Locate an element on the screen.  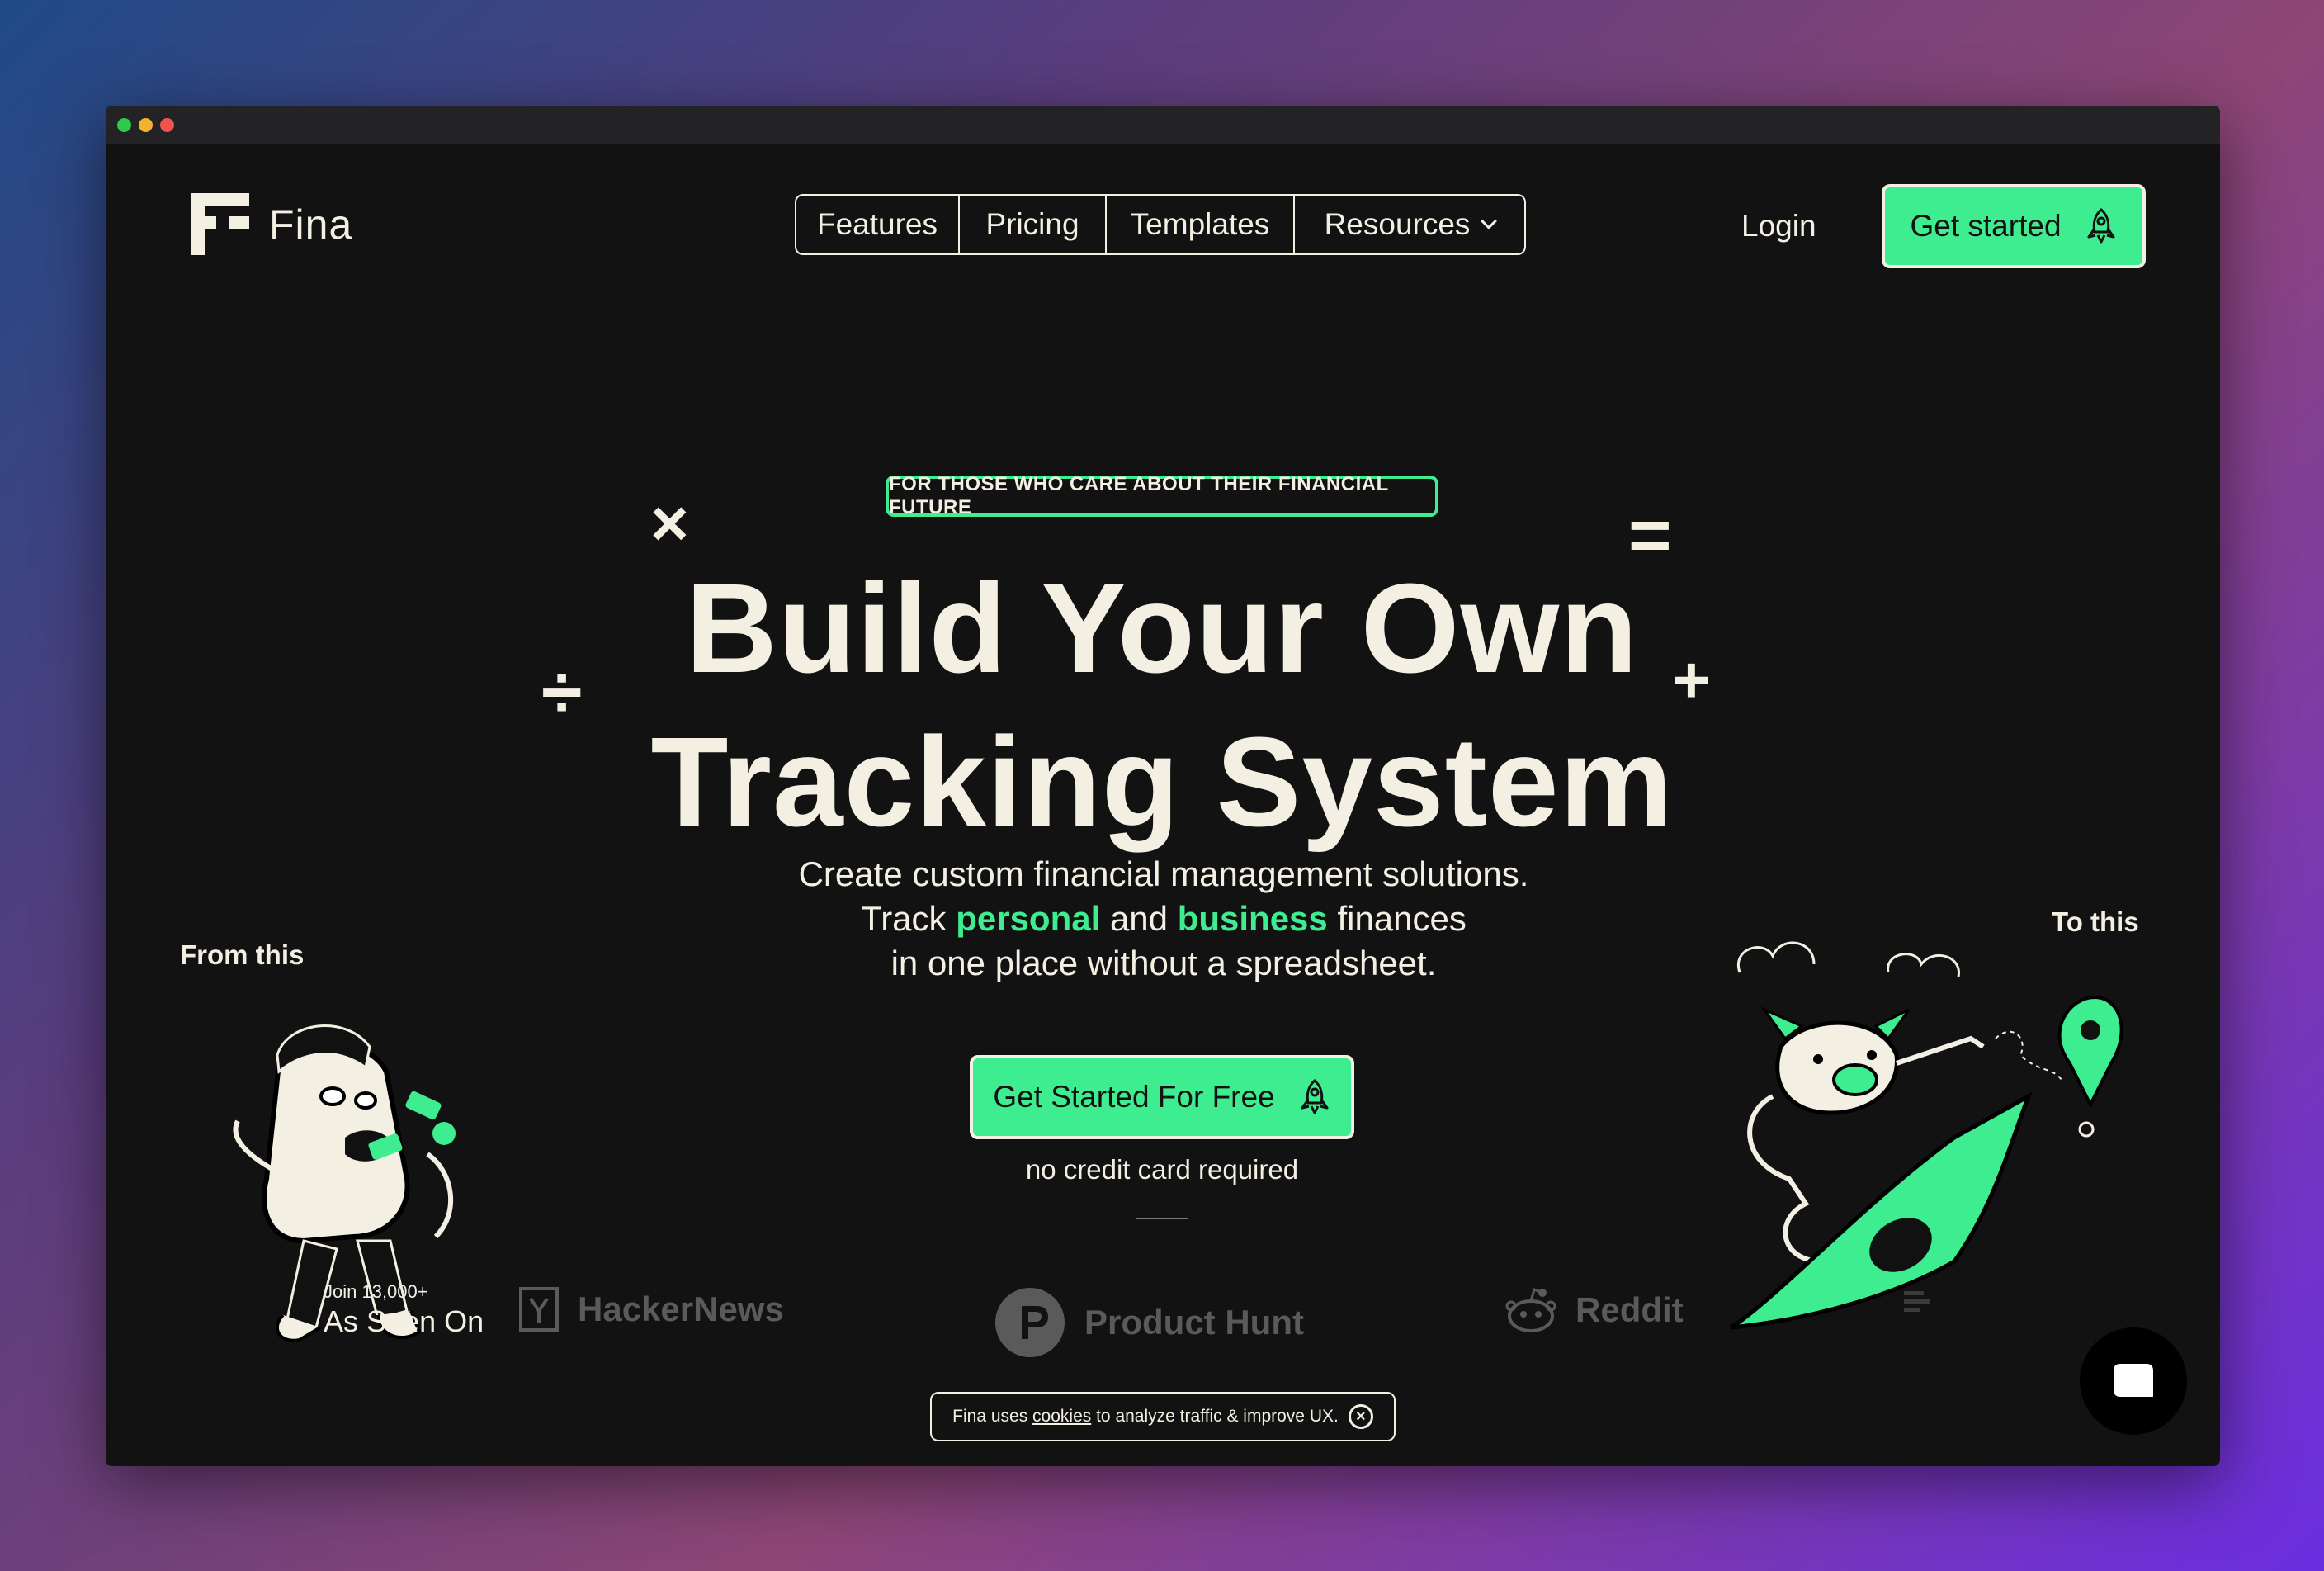
hackernews-logo: HackerNews is located at coordinates (651, 1309).